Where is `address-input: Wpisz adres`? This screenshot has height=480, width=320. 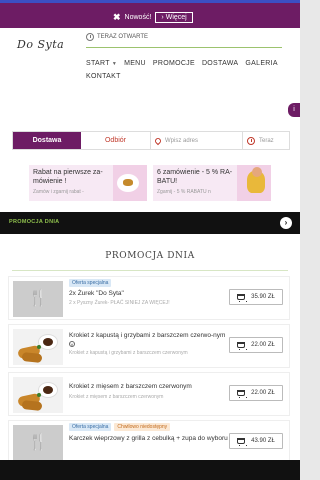 address-input: Wpisz adres is located at coordinates (197, 140).